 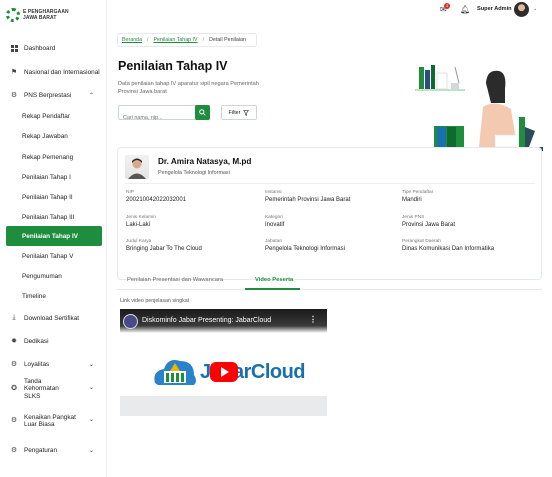 I want to click on breadcrumb-home: Beranda, so click(x=132, y=40).